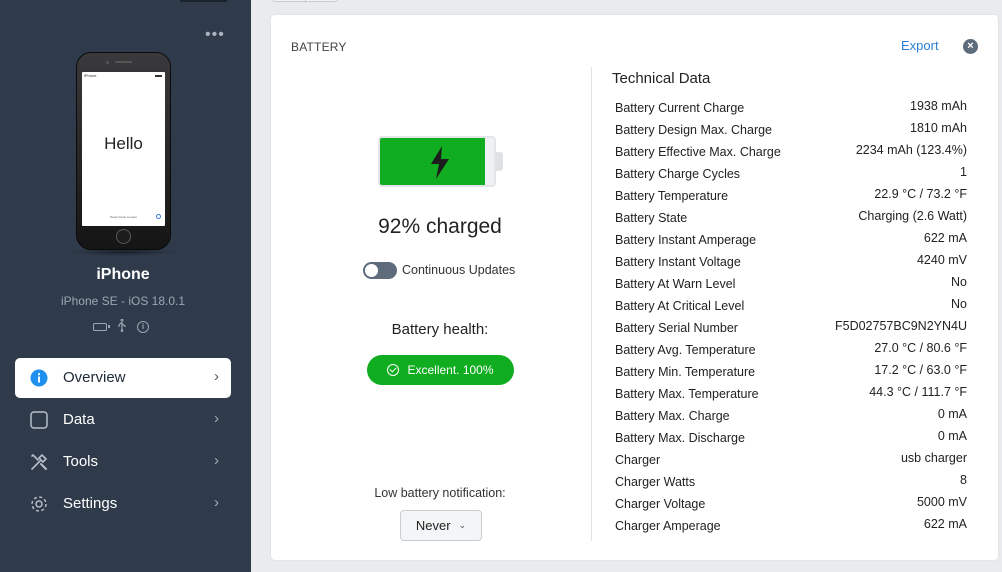 The image size is (1002, 572). I want to click on toggle-knob, so click(371, 270).